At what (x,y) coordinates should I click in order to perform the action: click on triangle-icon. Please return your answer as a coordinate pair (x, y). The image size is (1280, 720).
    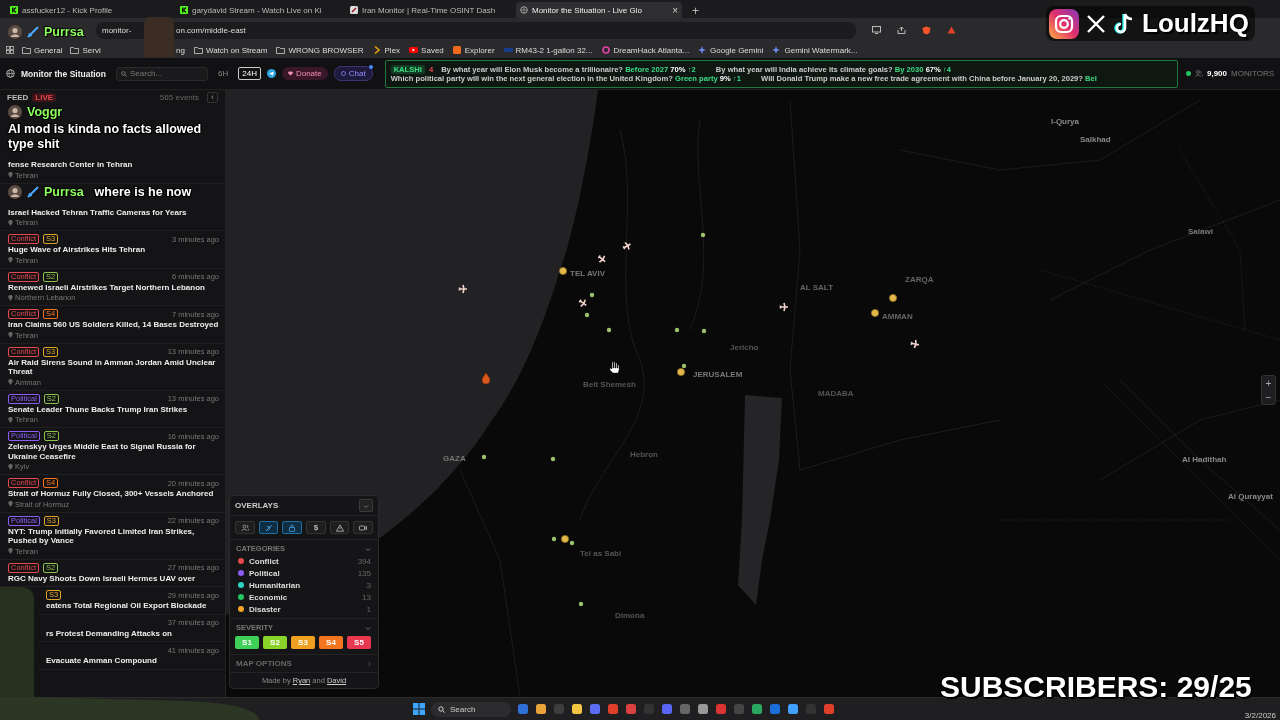
    Looking at the image, I should click on (951, 30).